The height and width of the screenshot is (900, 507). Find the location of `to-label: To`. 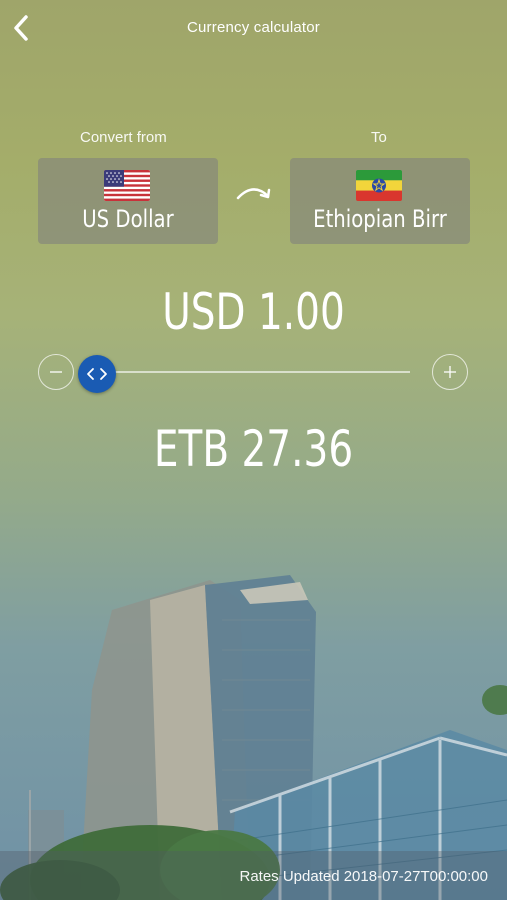

to-label: To is located at coordinates (379, 137).